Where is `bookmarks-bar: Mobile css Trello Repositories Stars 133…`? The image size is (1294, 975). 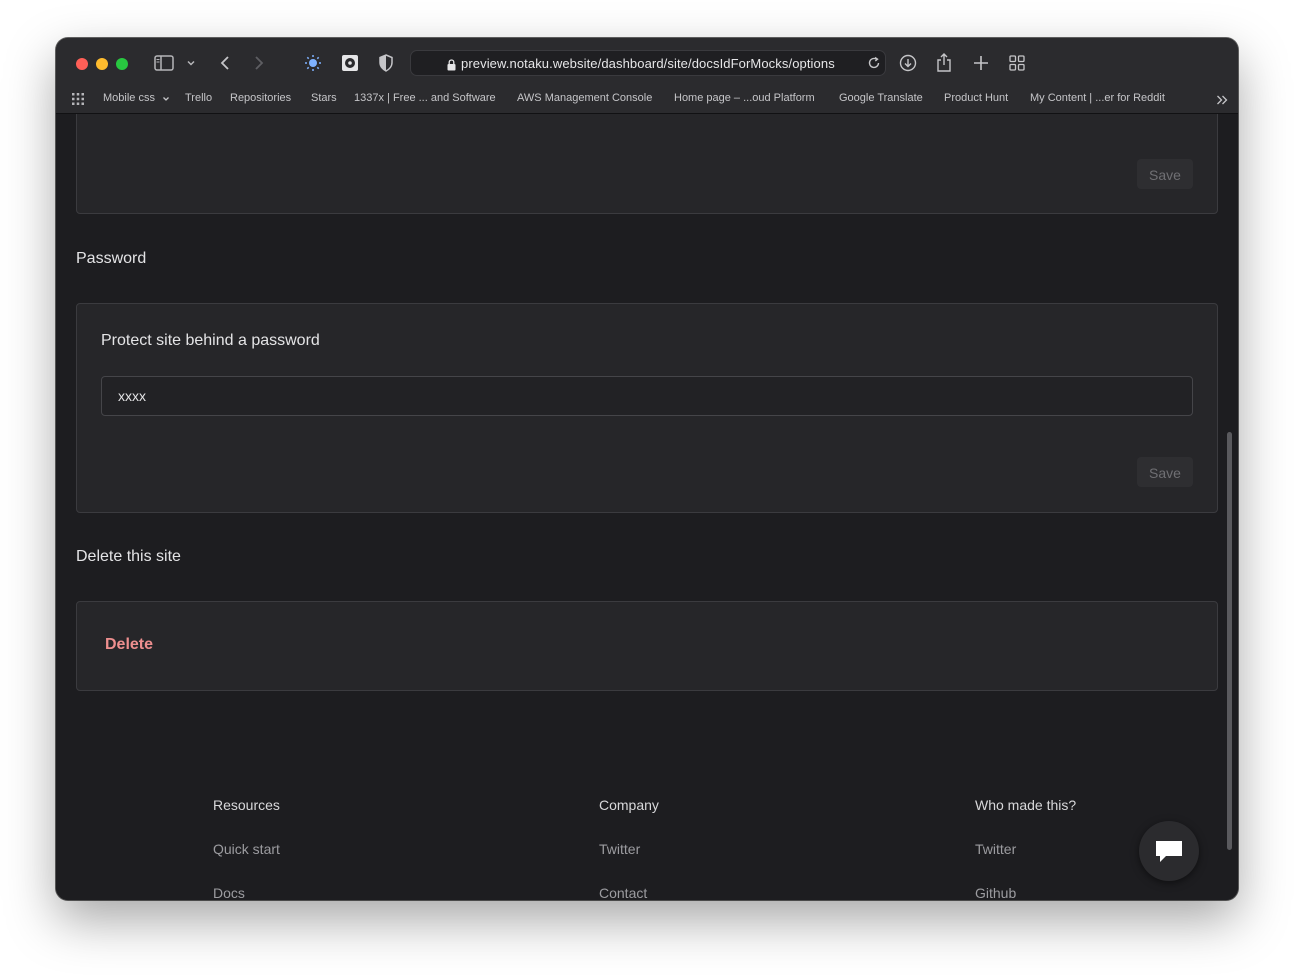
bookmarks-bar: Mobile css Trello Repositories Stars 133… is located at coordinates (647, 101).